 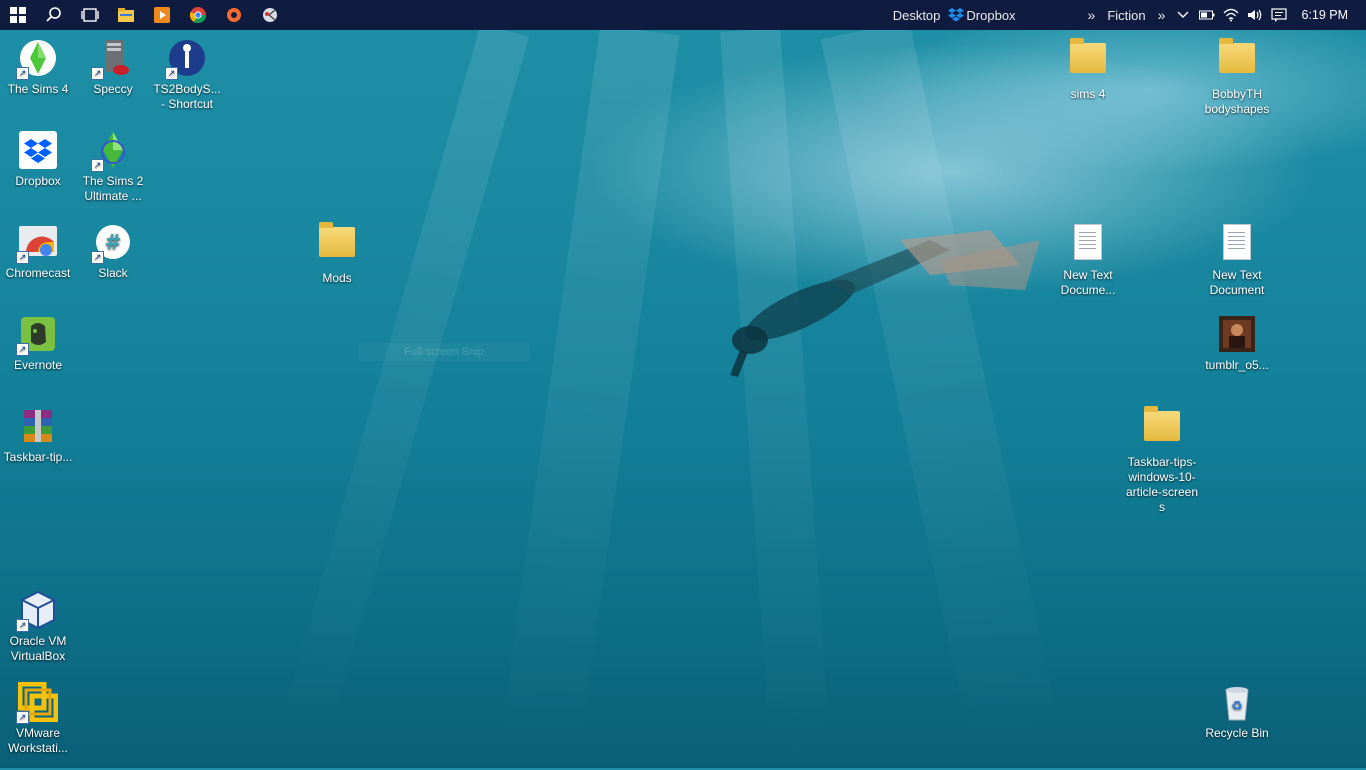 I want to click on taskbar: Desktop Dropbox » Fiction » 6:19 PM, so click(x=683, y=15).